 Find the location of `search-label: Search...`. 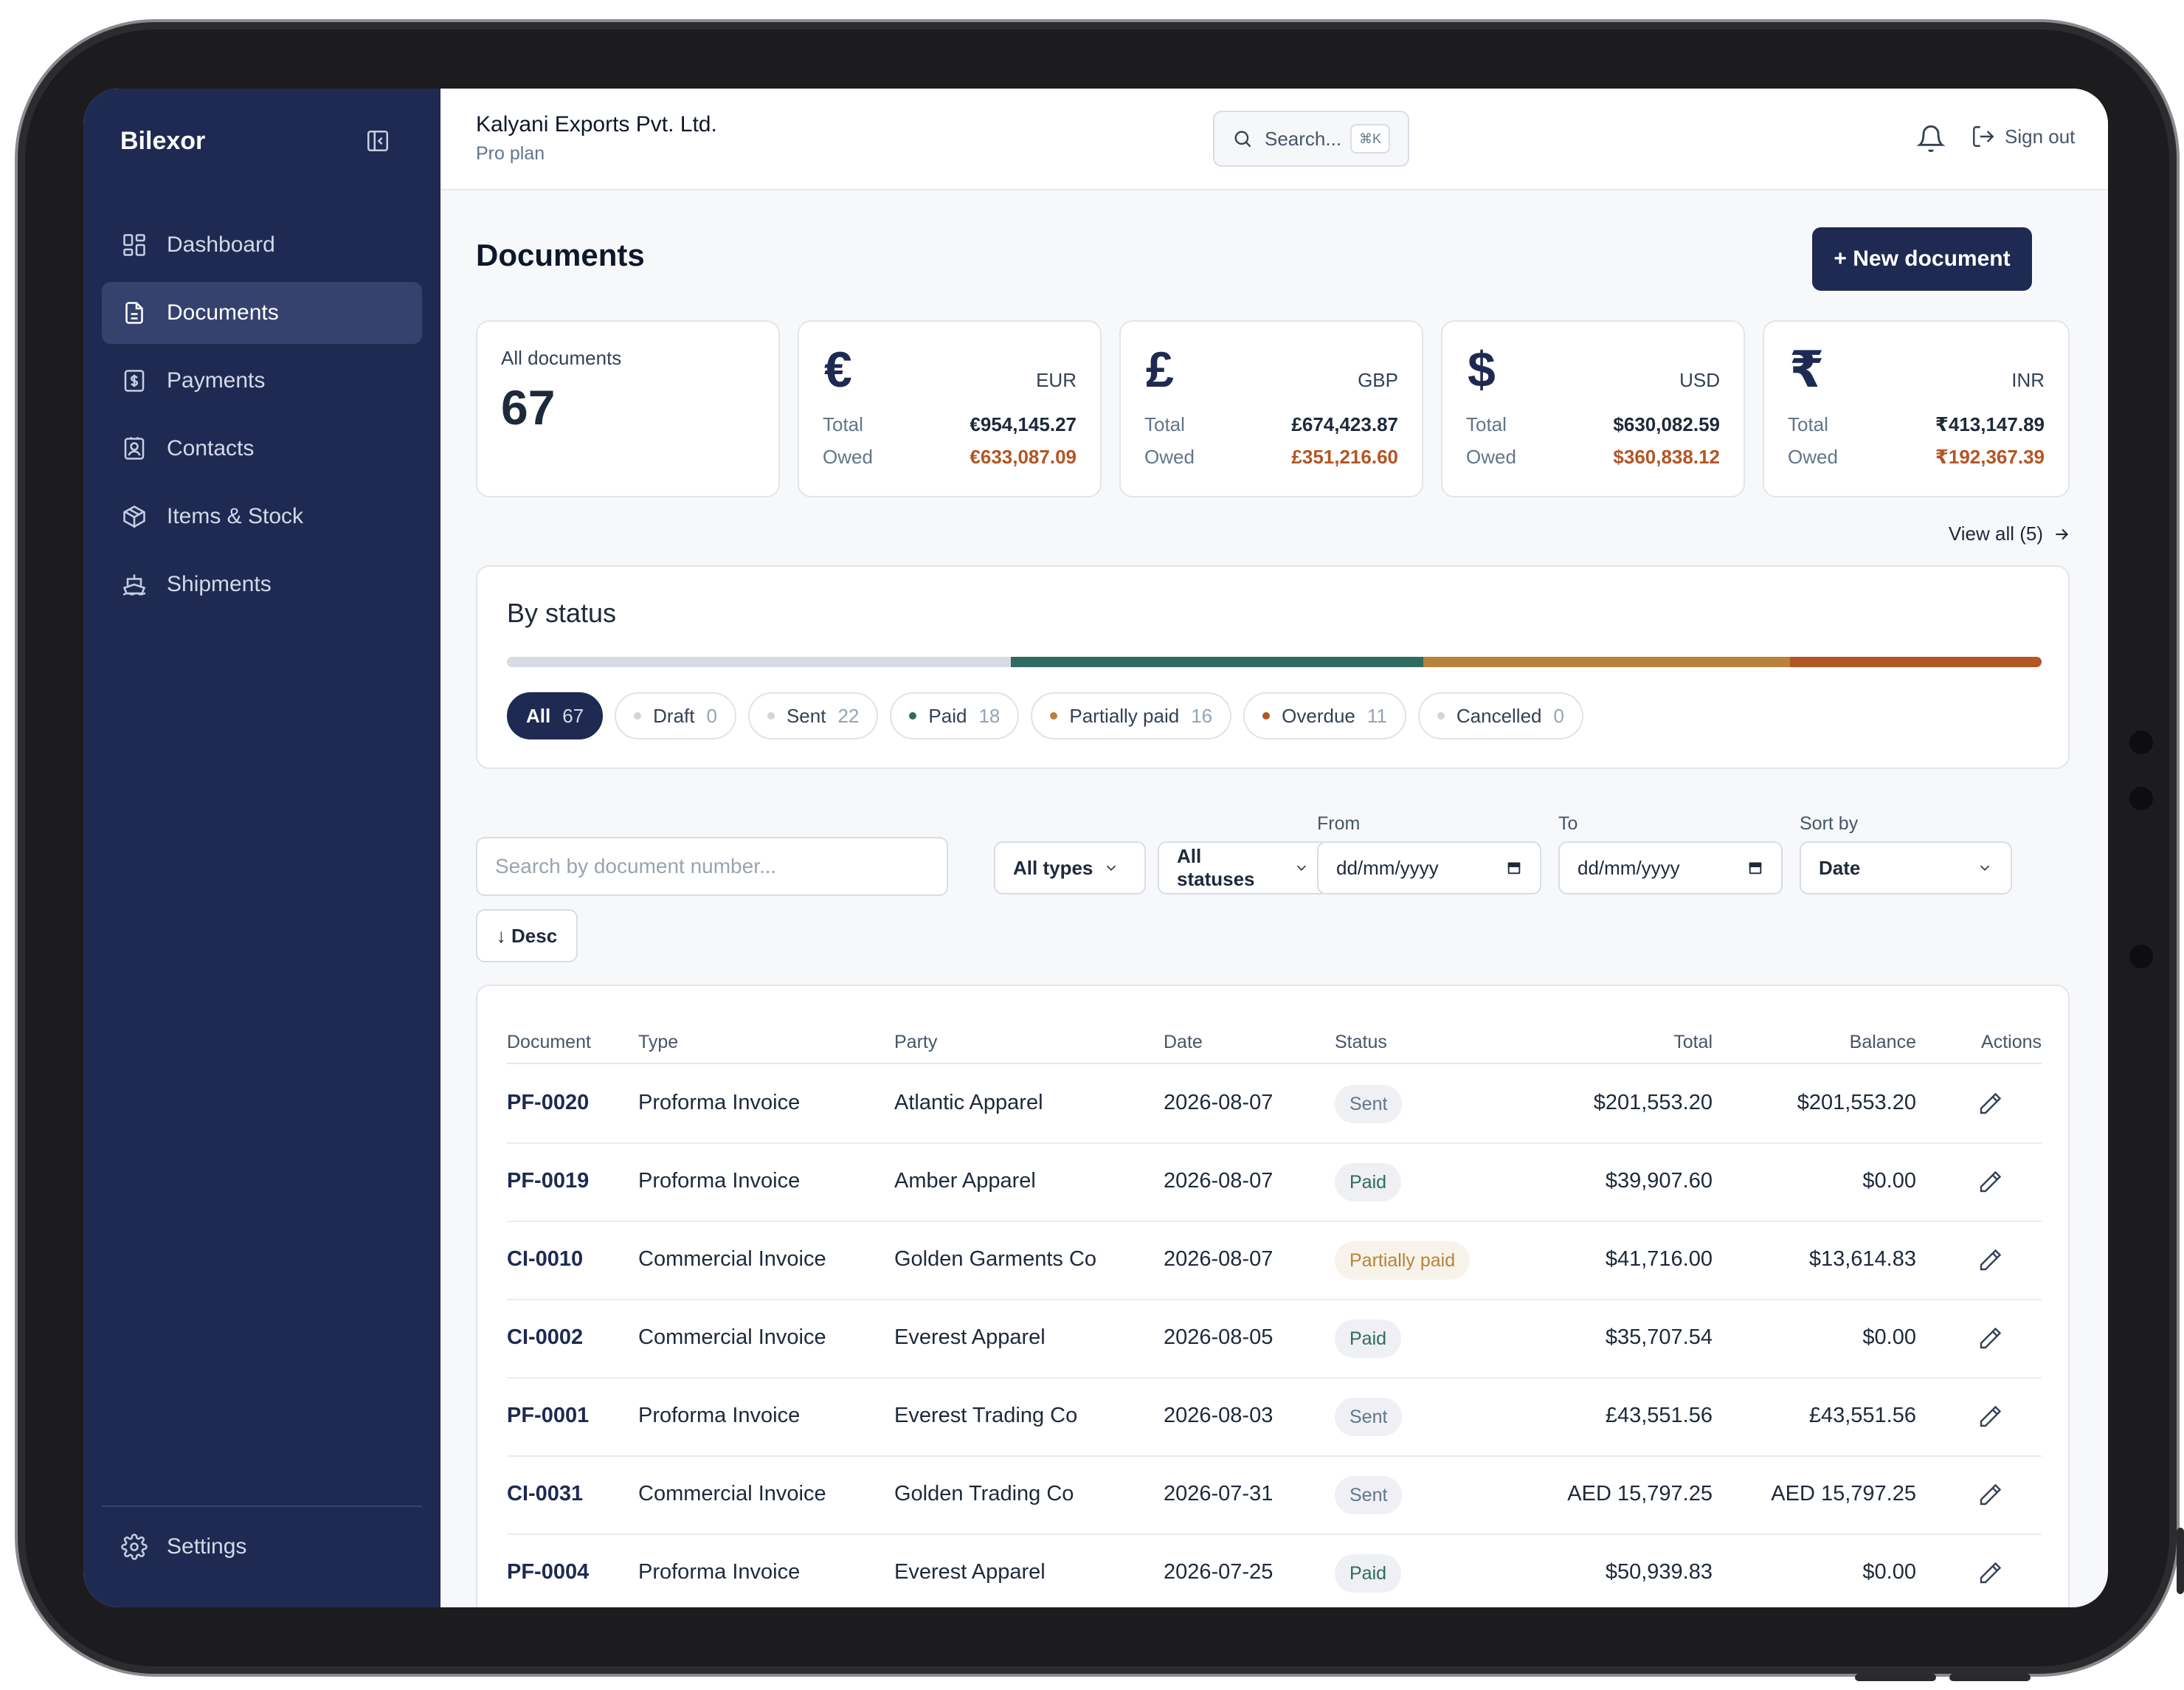

search-label: Search... is located at coordinates (1303, 138).